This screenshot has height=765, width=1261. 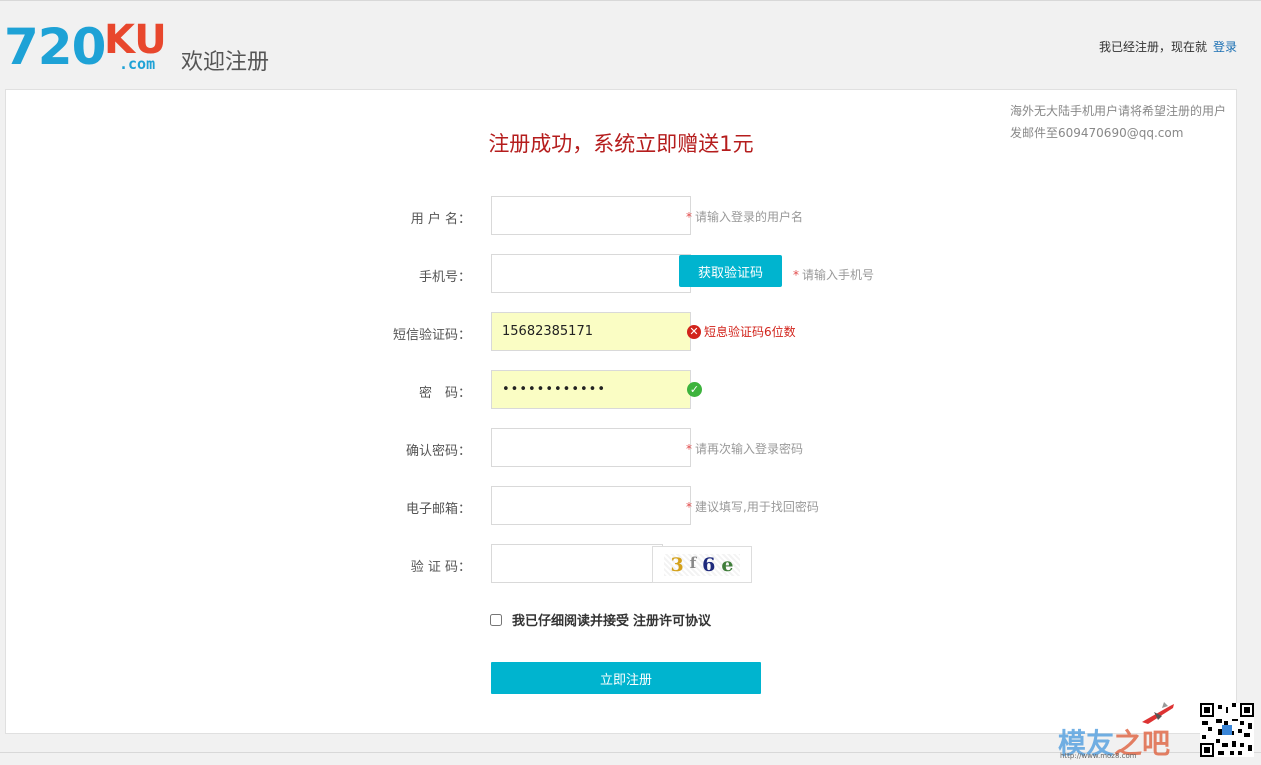 I want to click on captcha-char: 6, so click(x=709, y=564).